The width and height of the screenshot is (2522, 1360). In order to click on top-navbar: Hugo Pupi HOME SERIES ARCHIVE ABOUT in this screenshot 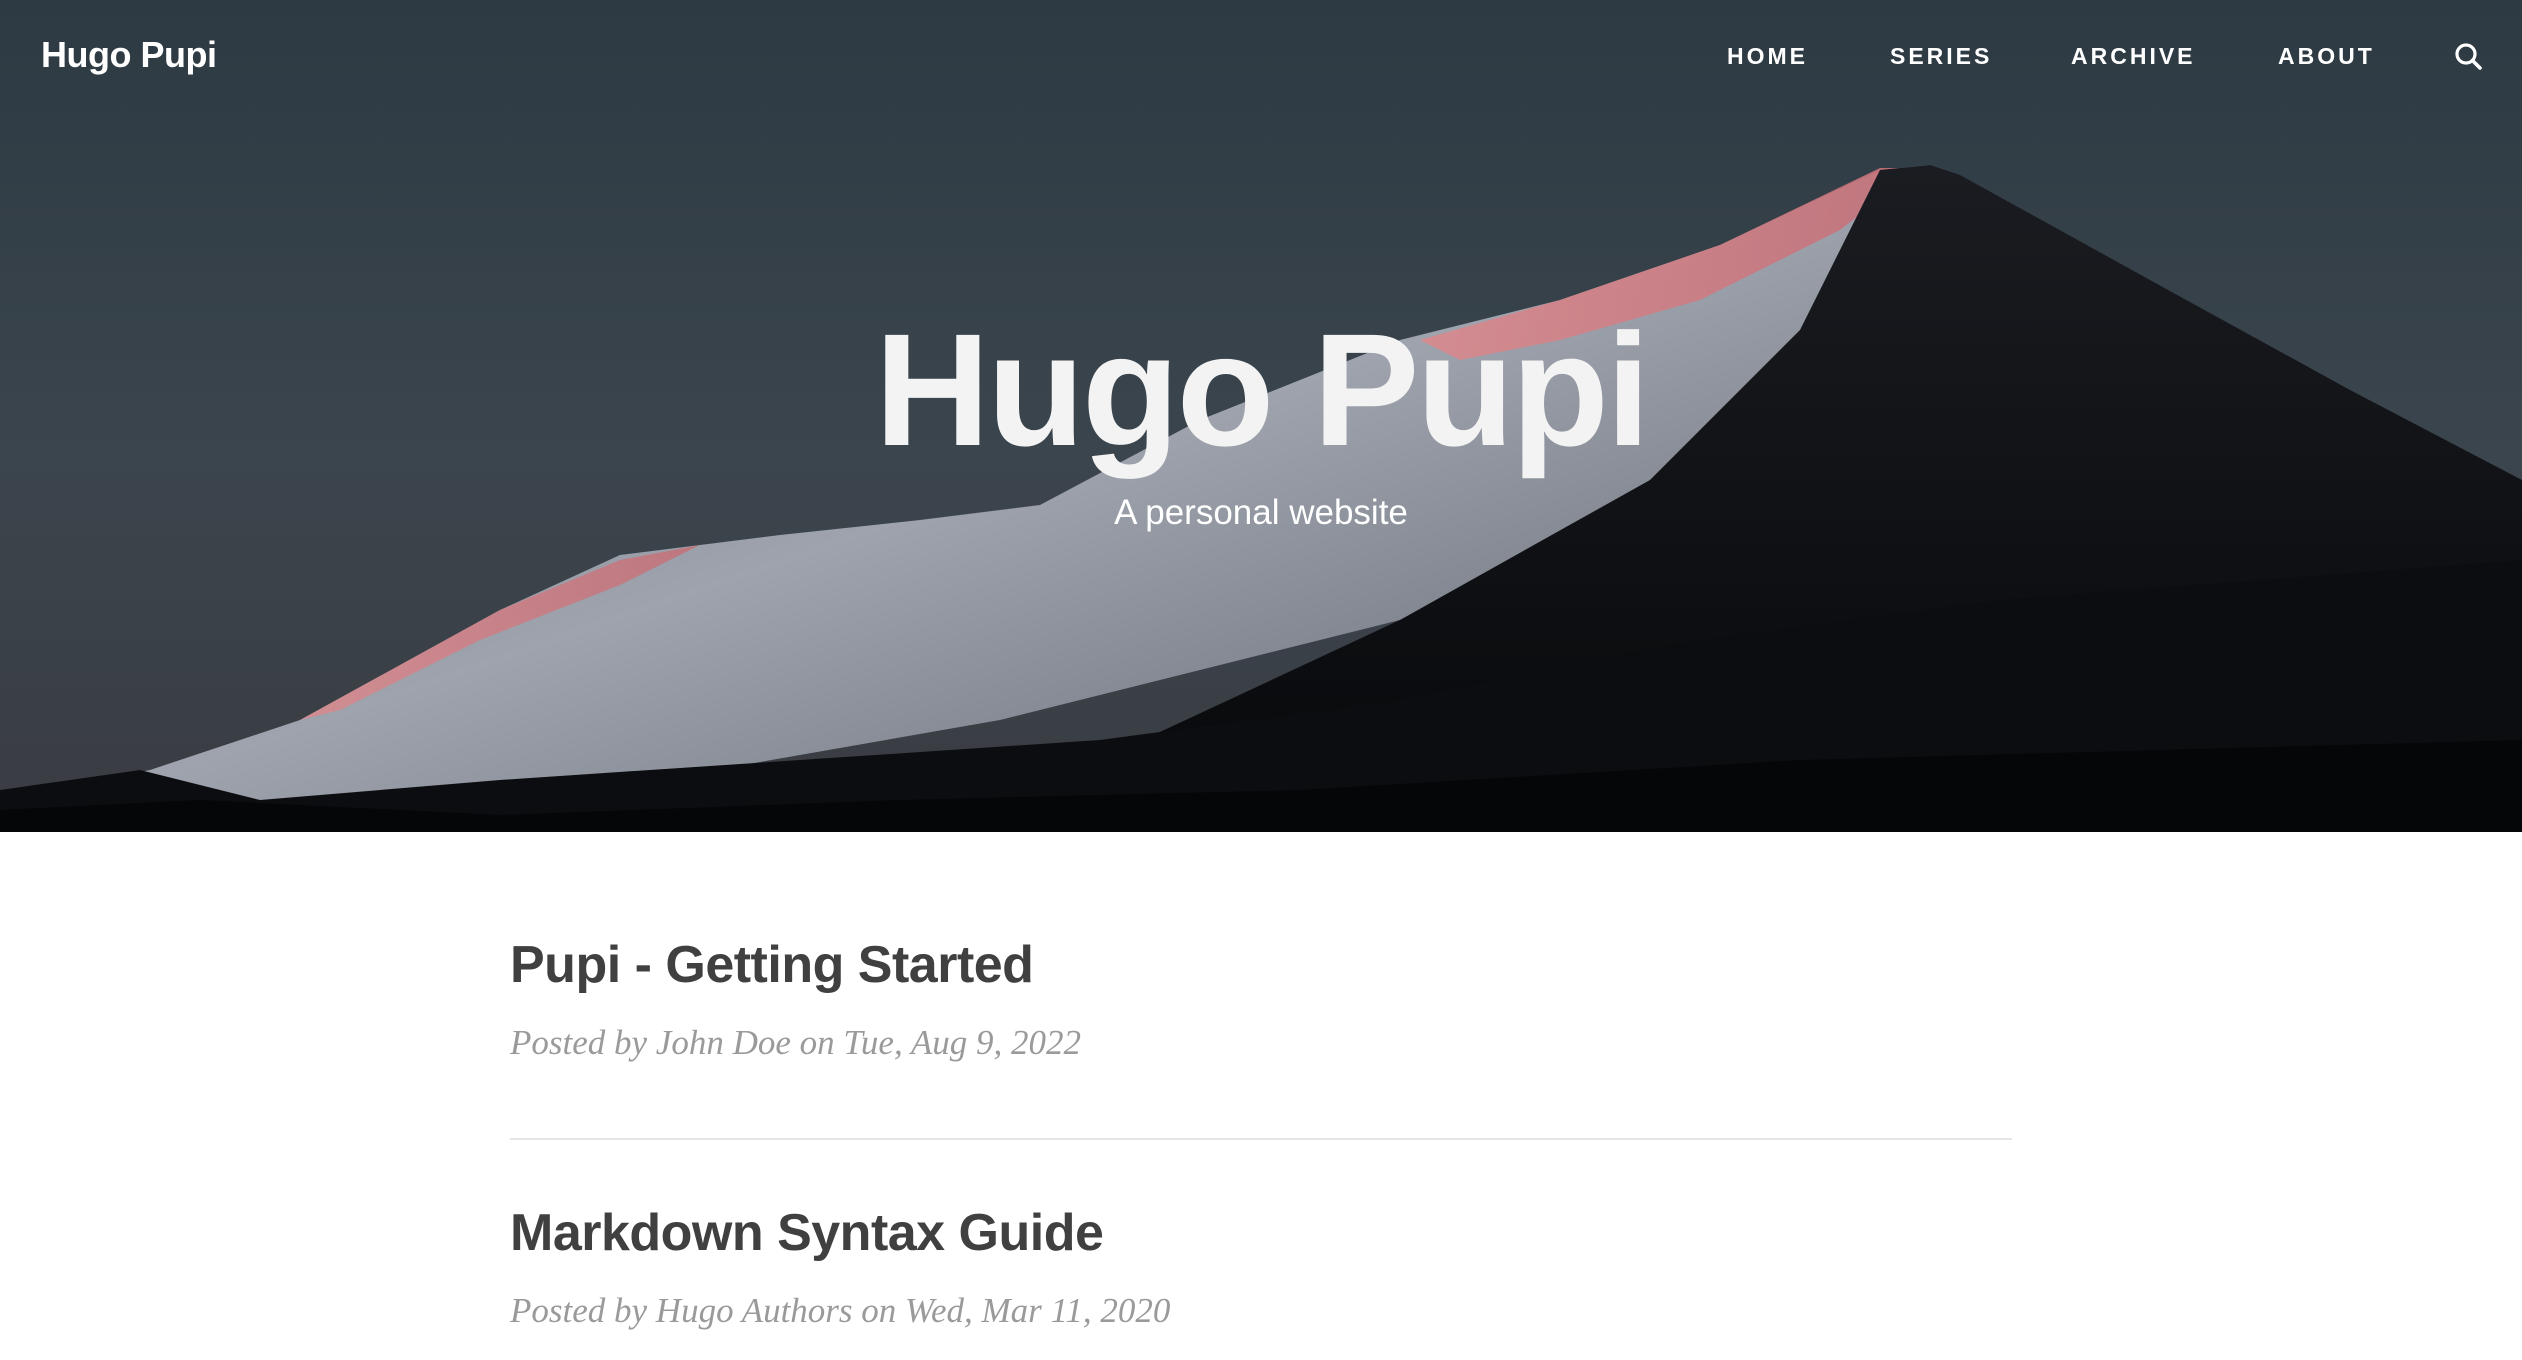, I will do `click(1261, 57)`.